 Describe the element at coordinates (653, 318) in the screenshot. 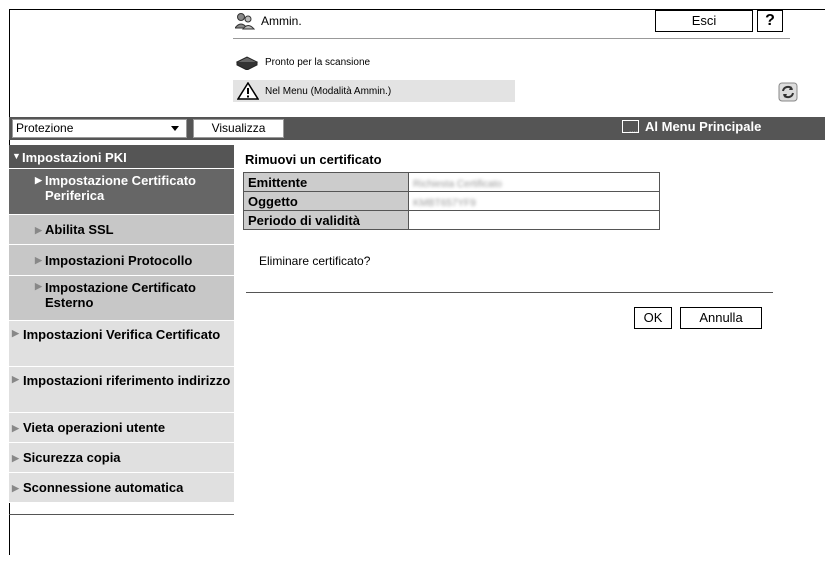

I see `ok-button: OK` at that location.